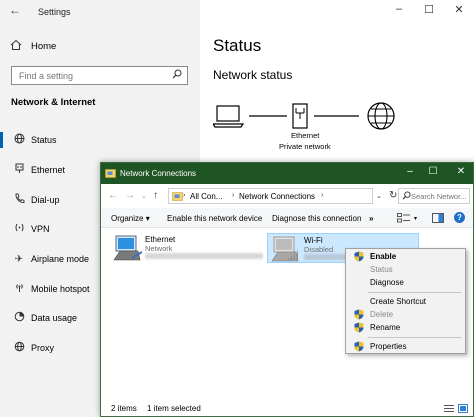 This screenshot has width=474, height=417. Describe the element at coordinates (147, 218) in the screenshot. I see `chevron-down-icon: ▾` at that location.